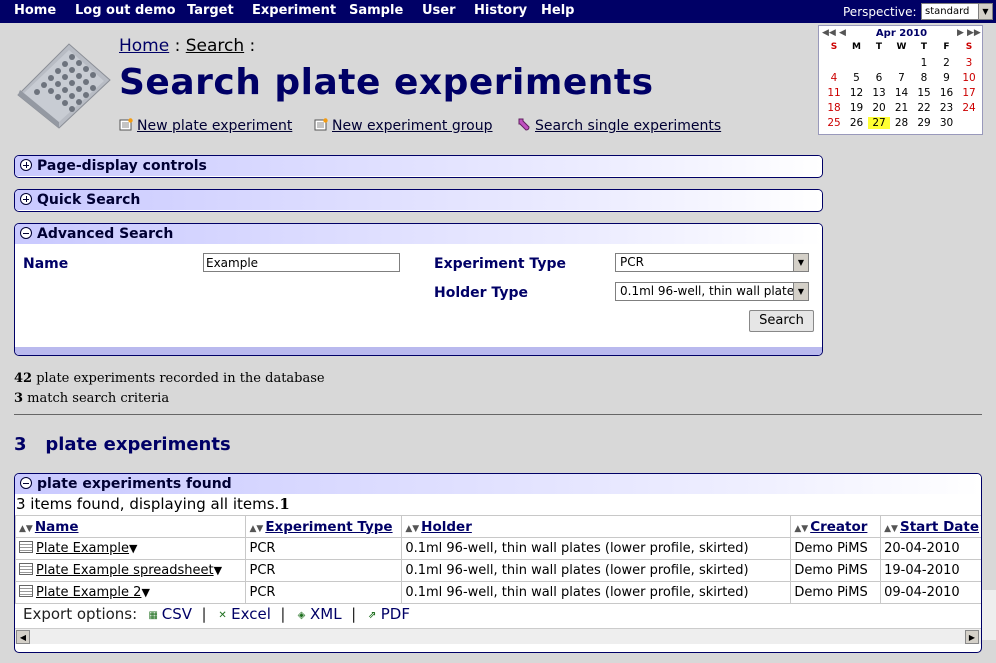 This screenshot has width=996, height=663. I want to click on calendar-day: 9, so click(947, 78).